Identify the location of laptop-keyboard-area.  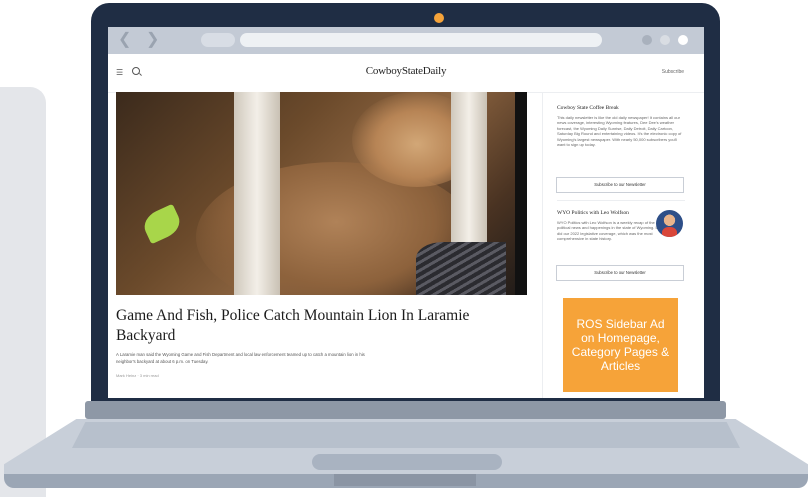
(406, 435).